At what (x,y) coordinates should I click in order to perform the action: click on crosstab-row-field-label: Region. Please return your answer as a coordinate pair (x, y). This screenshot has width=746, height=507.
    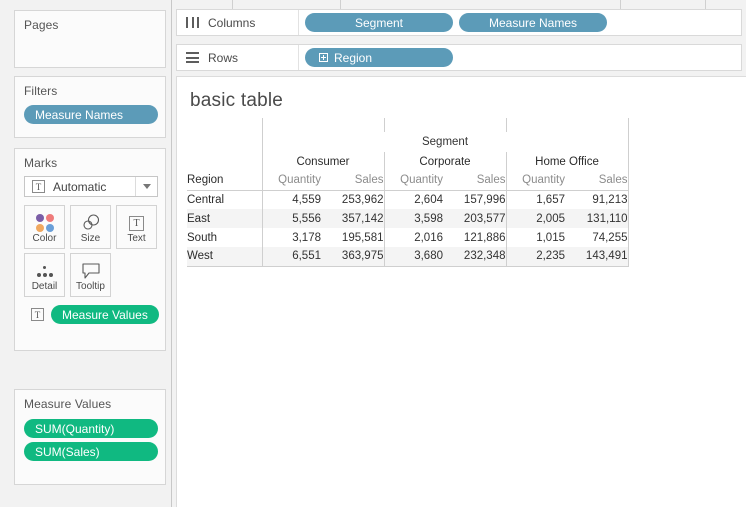
    Looking at the image, I should click on (224, 181).